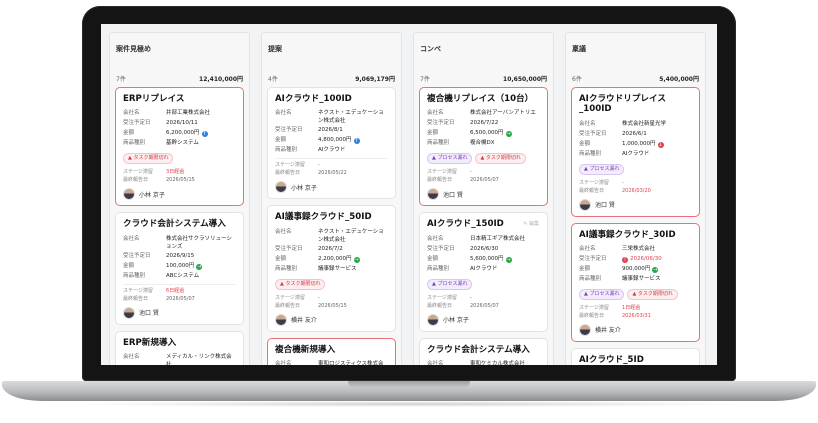 The height and width of the screenshot is (423, 818). I want to click on field-value-text: ネクスト・エデュケーション株式会社, so click(351, 235).